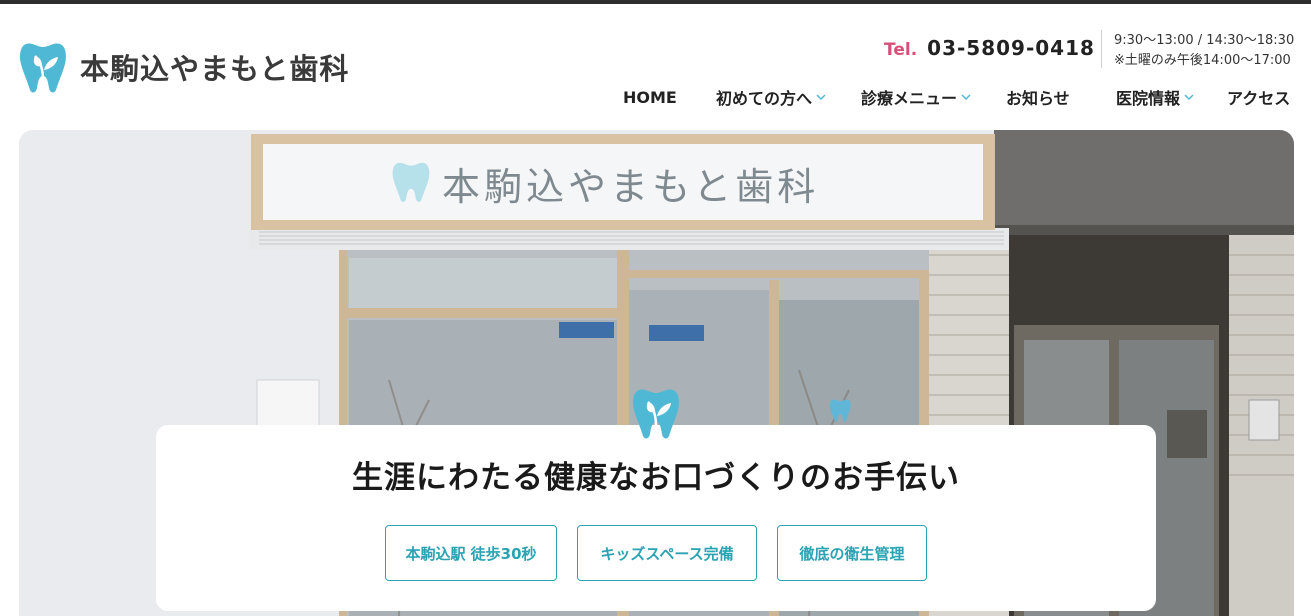 The image size is (1311, 616). I want to click on nav-item-clinic-info: 医院情報, so click(1155, 97).